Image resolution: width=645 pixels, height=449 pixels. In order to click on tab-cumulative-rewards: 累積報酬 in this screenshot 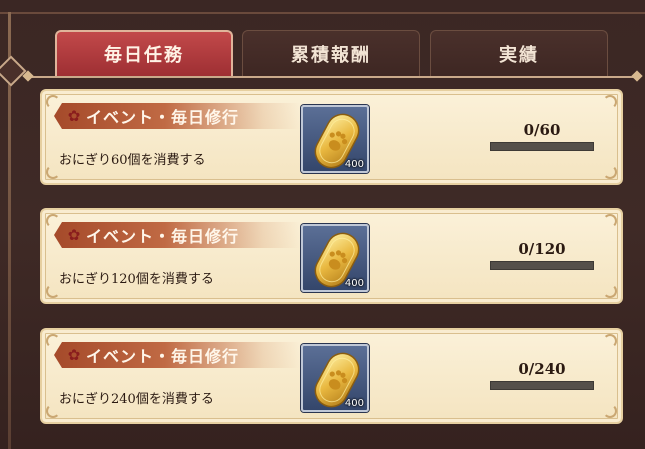, I will do `click(331, 53)`.